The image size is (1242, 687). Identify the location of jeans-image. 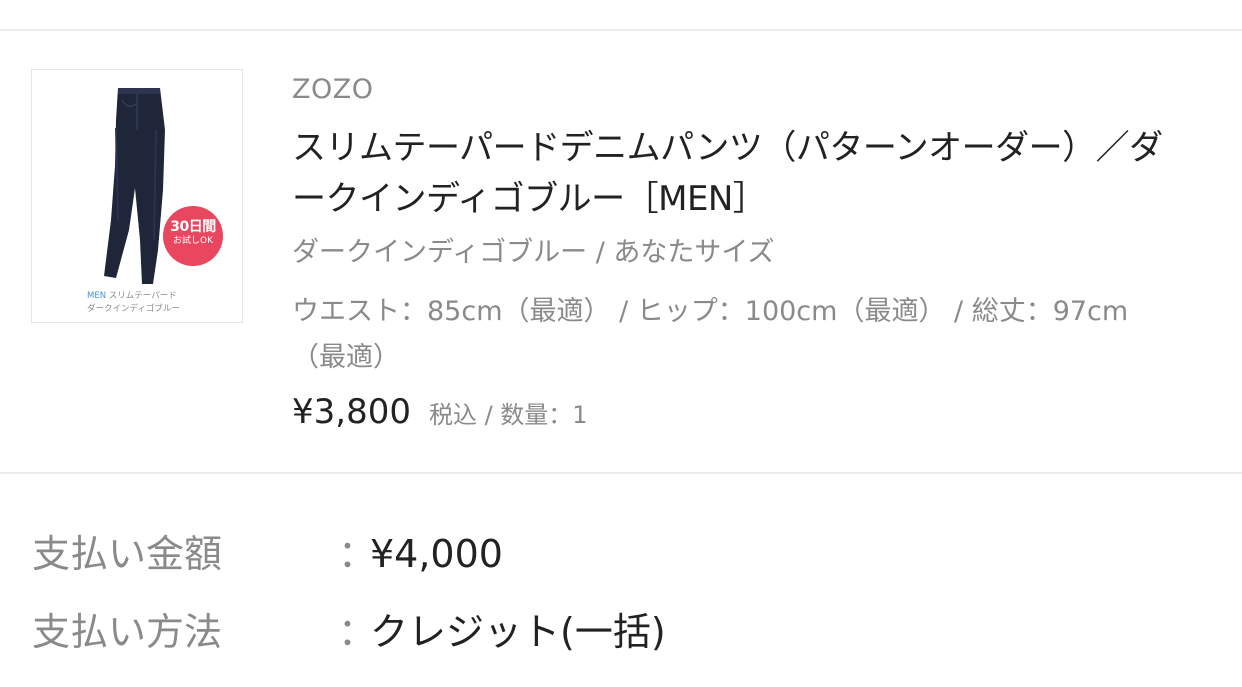
(134, 186).